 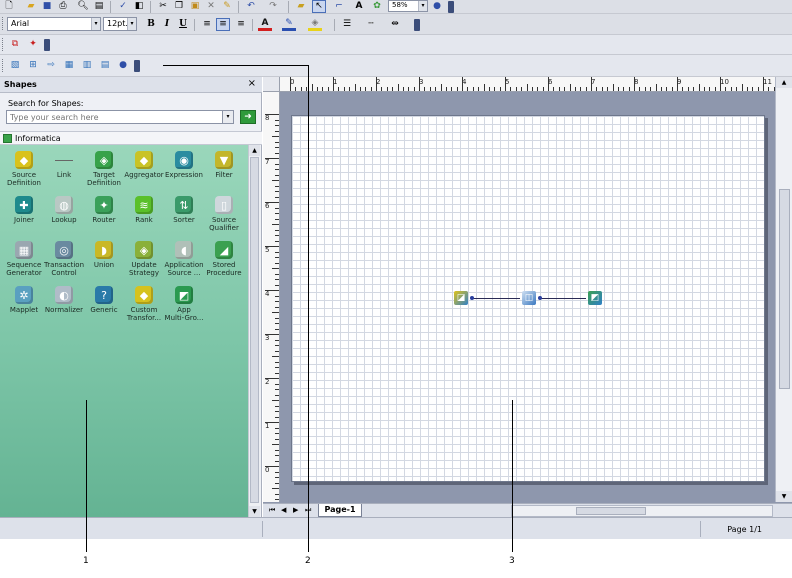 I want to click on new-document-icon: 🗋, so click(x=9, y=6).